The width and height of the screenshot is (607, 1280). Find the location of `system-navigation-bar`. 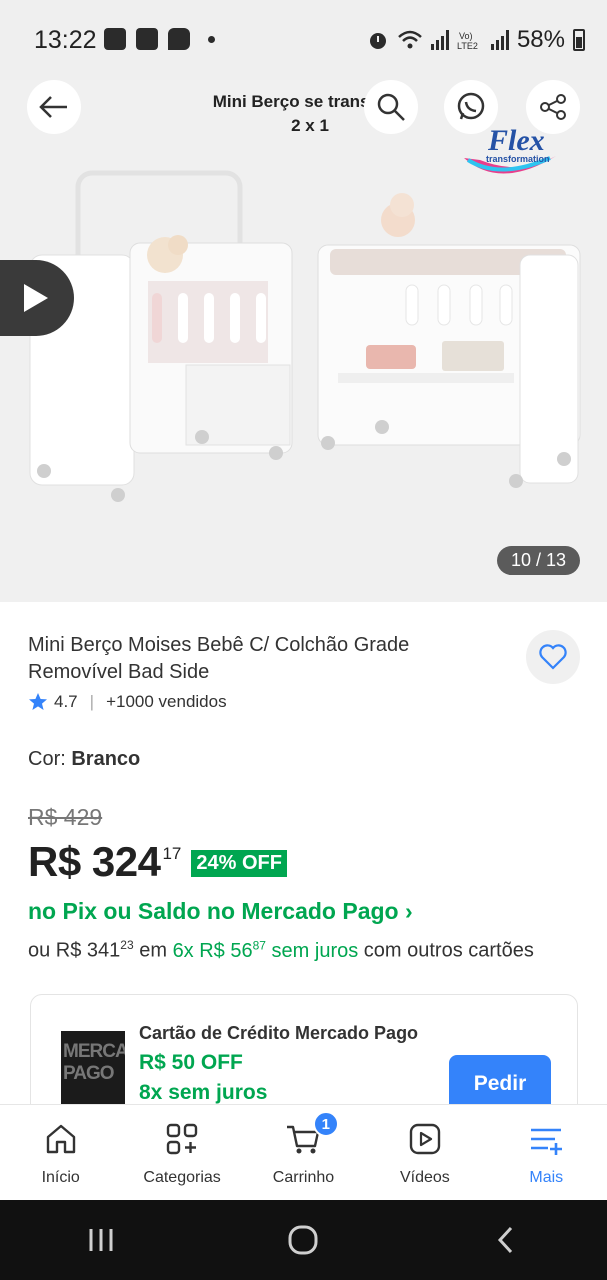

system-navigation-bar is located at coordinates (303, 1240).